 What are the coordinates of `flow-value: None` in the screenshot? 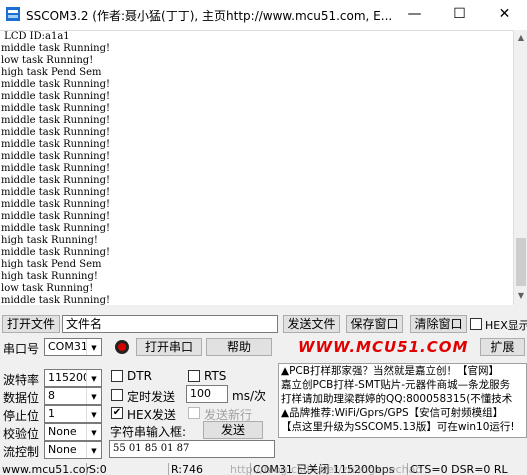 It's located at (62, 449).